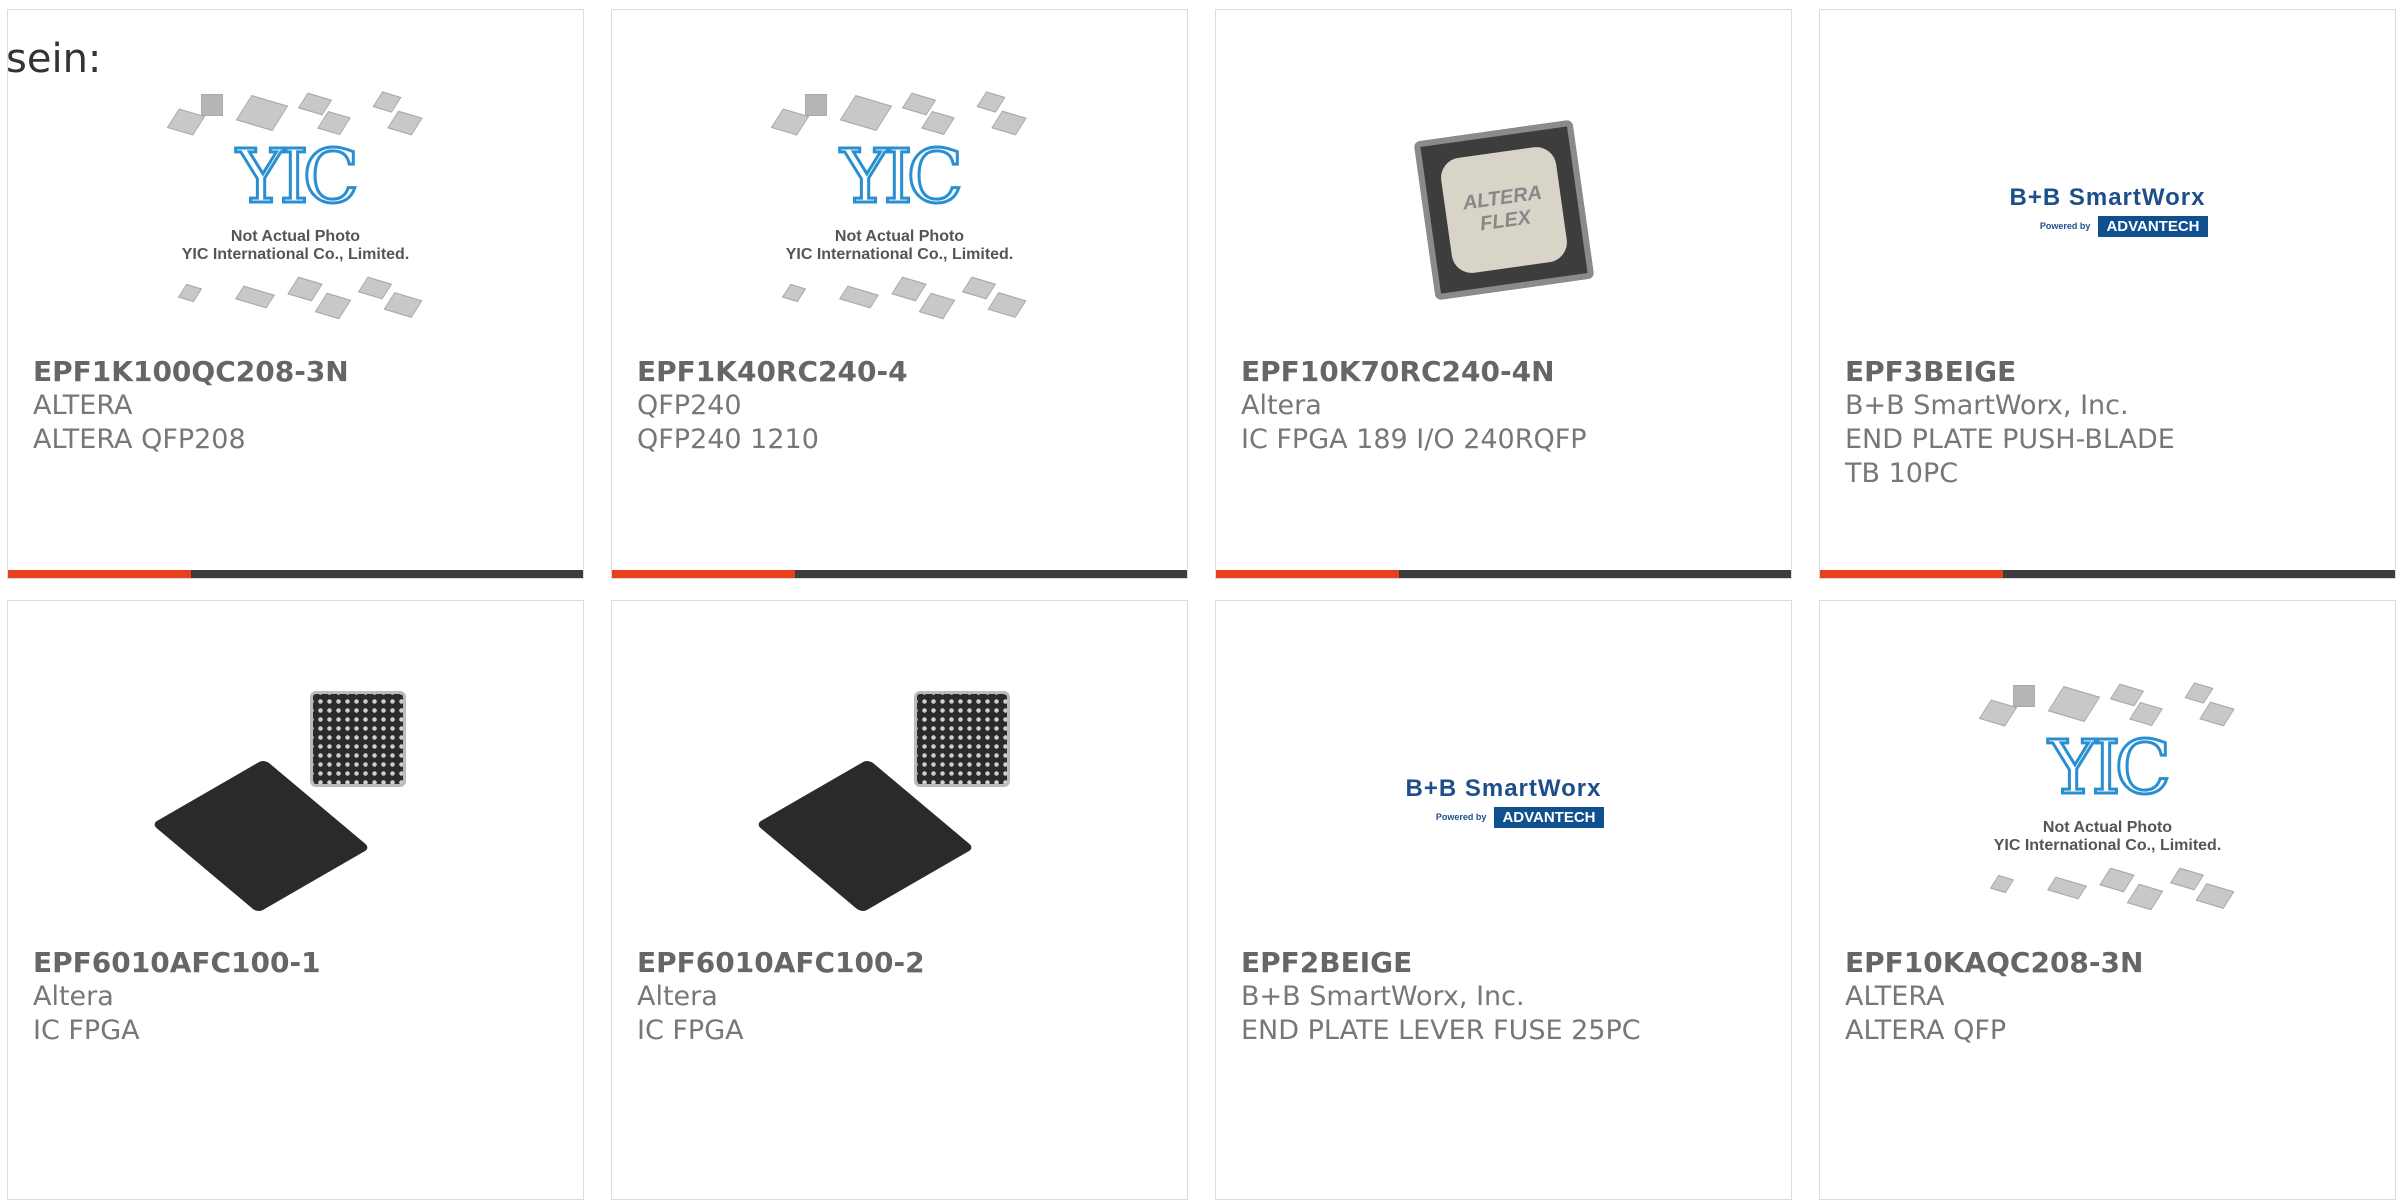  Describe the element at coordinates (728, 439) in the screenshot. I see `description: QFP240 1210` at that location.